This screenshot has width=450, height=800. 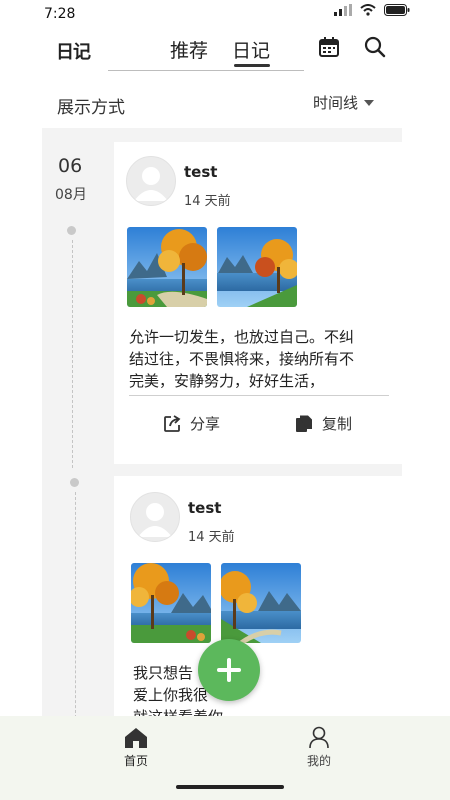 I want to click on display-mode-dropdown: 时间线, so click(x=344, y=102).